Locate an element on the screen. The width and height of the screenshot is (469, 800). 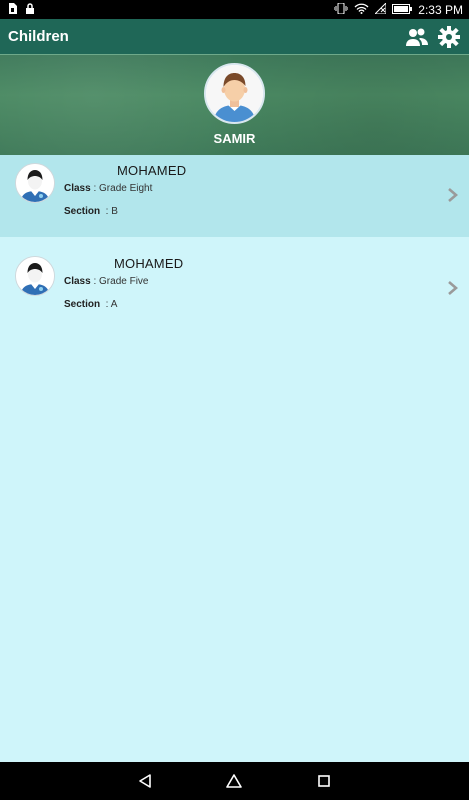
app-actions is located at coordinates (433, 37).